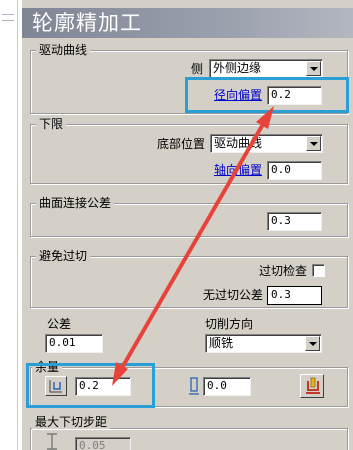  What do you see at coordinates (103, 386) in the screenshot?
I see `stock-input: 0.2` at bounding box center [103, 386].